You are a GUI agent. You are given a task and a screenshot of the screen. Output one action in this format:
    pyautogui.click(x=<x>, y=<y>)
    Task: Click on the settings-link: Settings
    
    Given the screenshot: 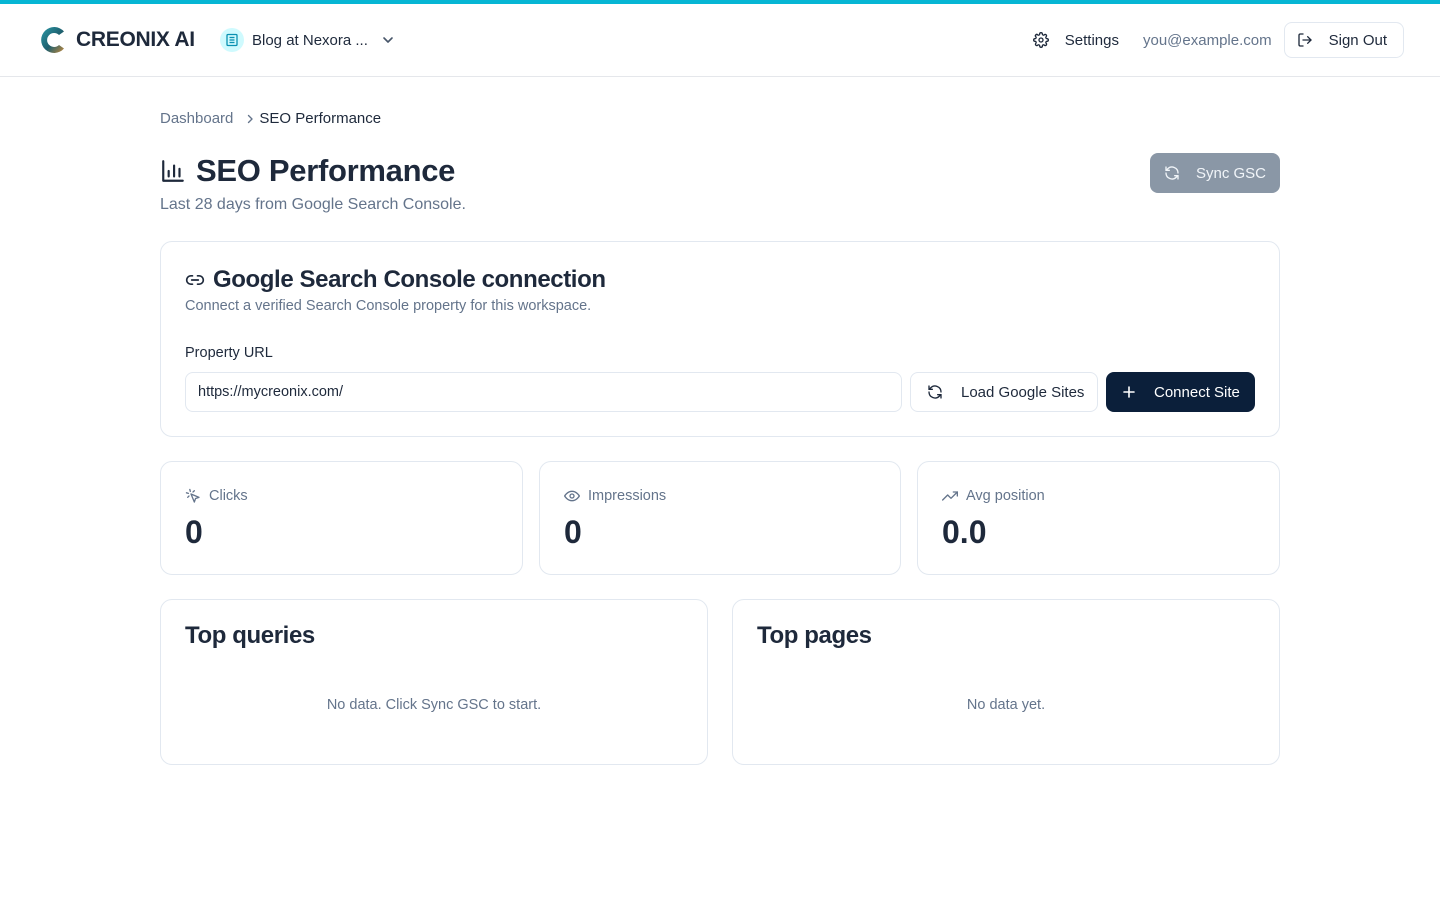 What is the action you would take?
    pyautogui.click(x=1075, y=40)
    